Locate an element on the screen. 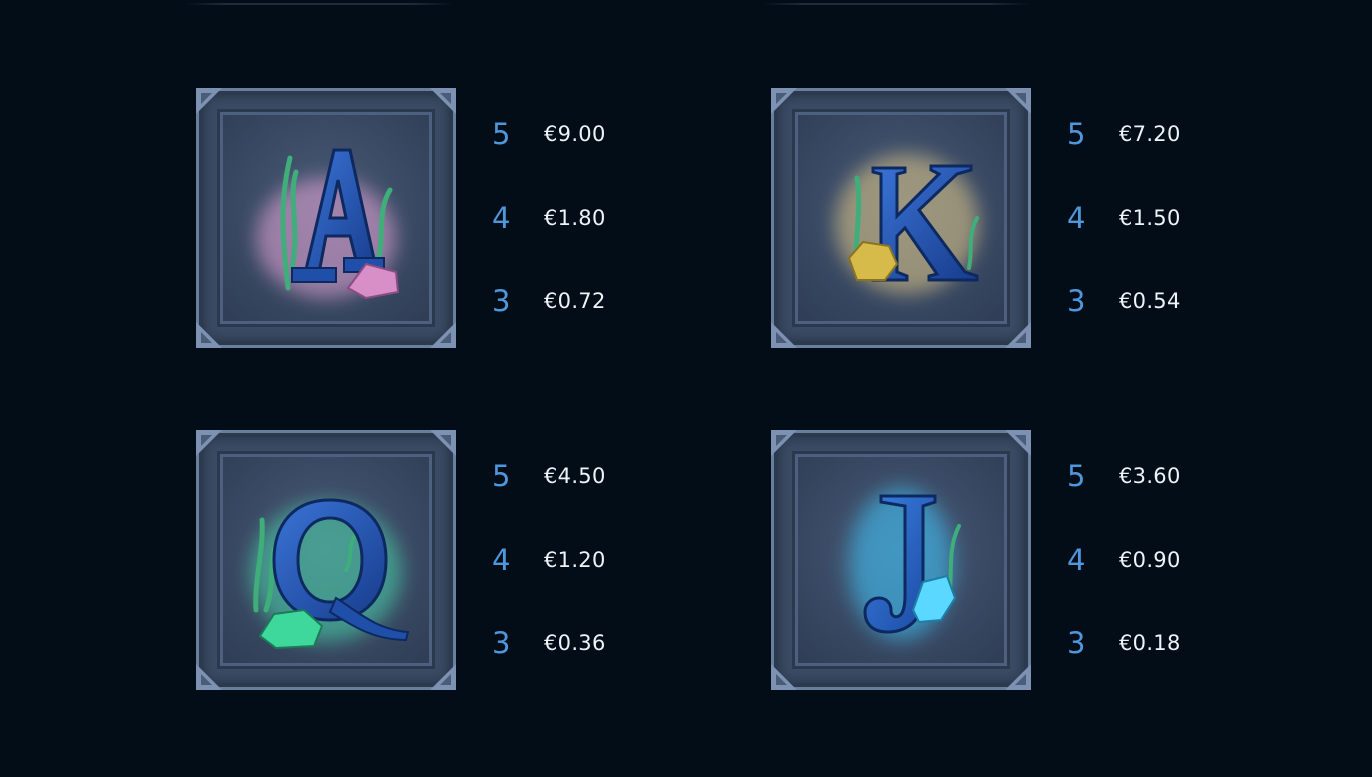 The height and width of the screenshot is (777, 1372). payout-amount: €1.20 is located at coordinates (575, 560).